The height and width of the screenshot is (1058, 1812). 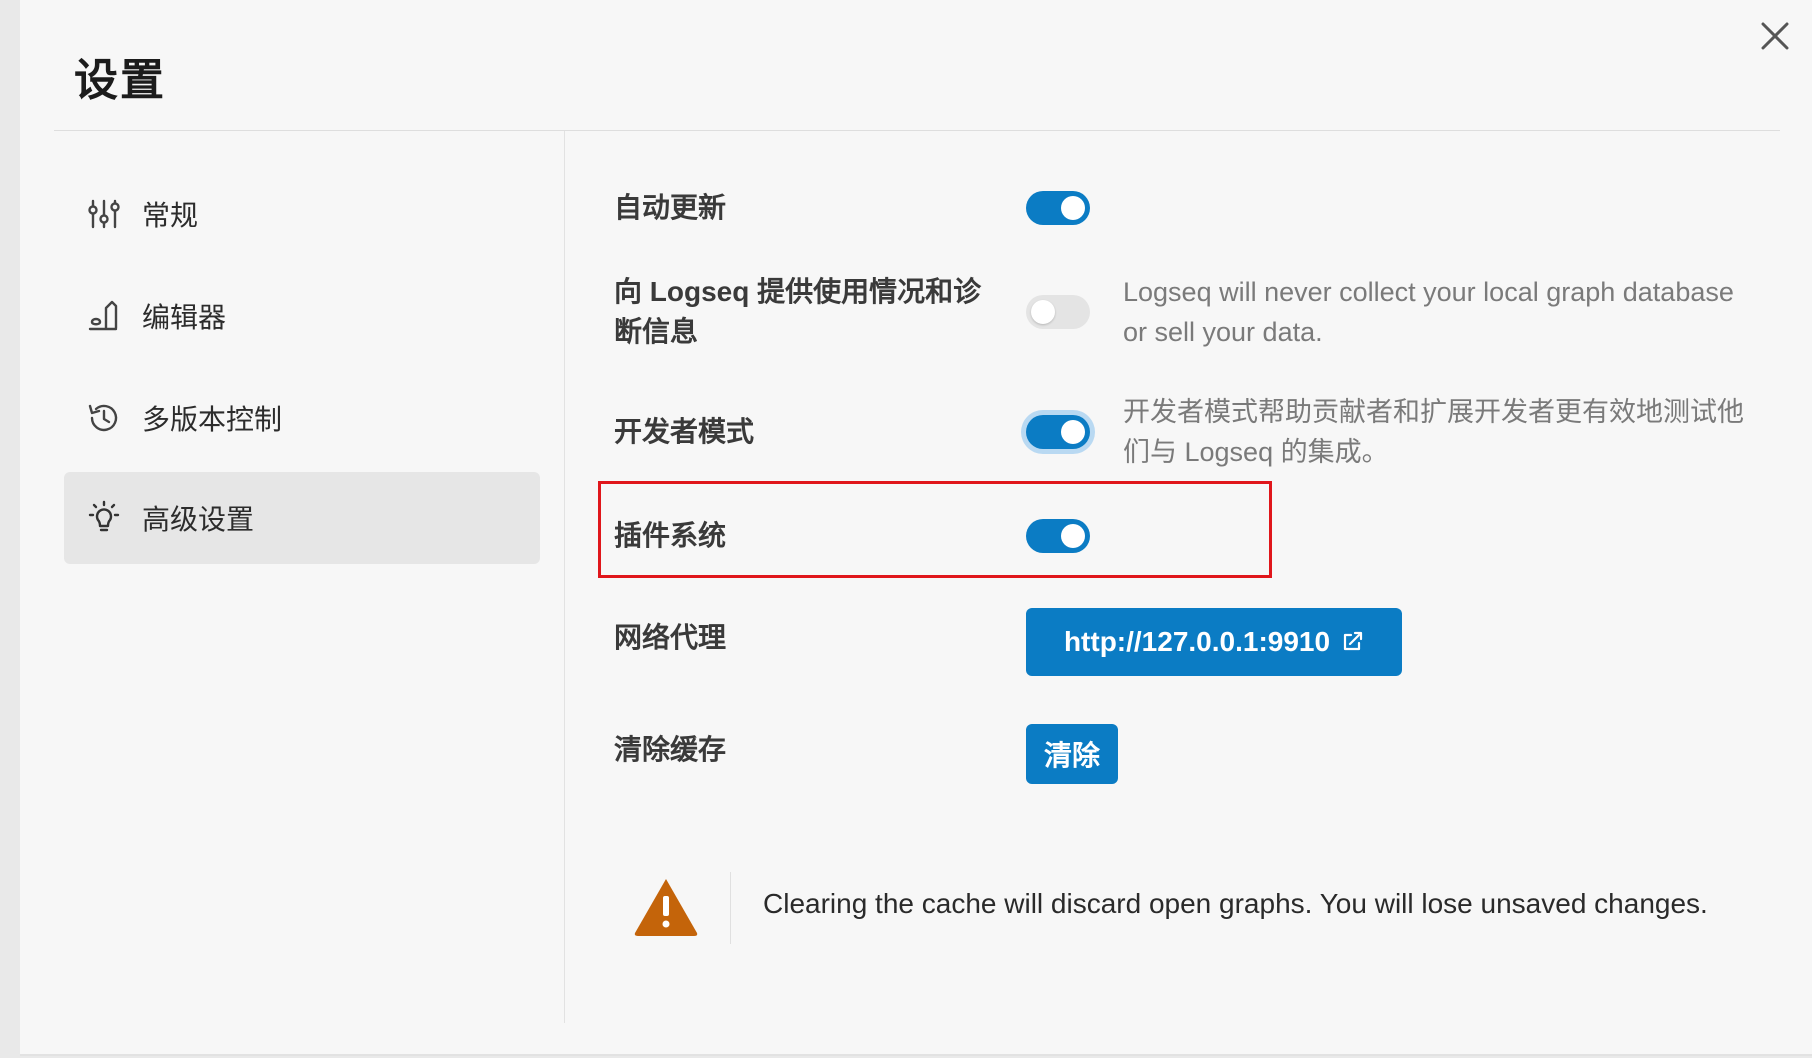 I want to click on auto-update-toggle, so click(x=1058, y=208).